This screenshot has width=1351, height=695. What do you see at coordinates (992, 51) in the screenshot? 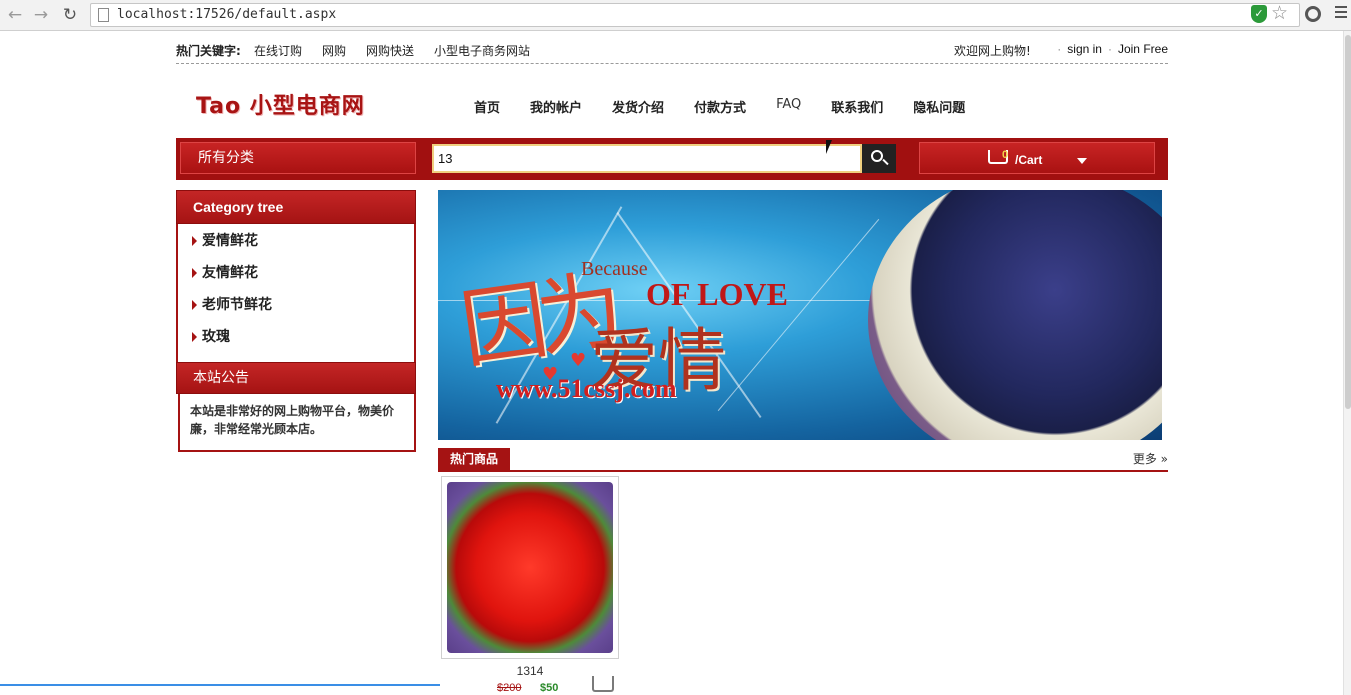
I see `welcome-text: 欢迎网上购物!` at bounding box center [992, 51].